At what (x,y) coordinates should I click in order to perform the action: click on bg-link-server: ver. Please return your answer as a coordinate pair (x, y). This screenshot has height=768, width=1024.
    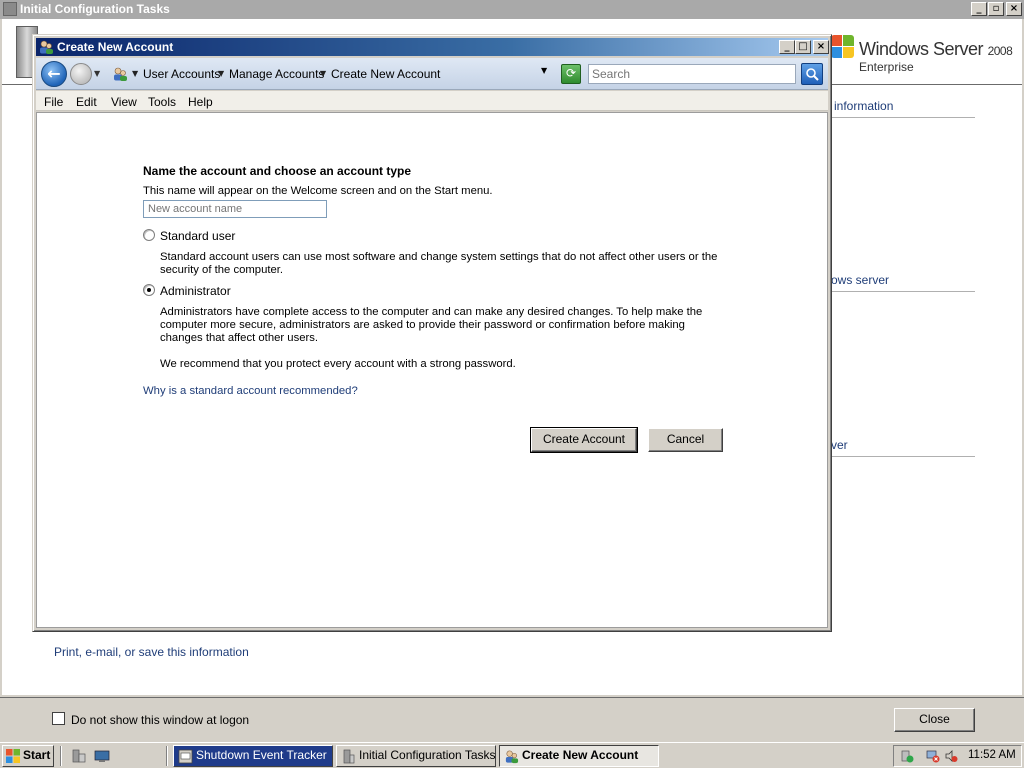
    Looking at the image, I should click on (839, 445).